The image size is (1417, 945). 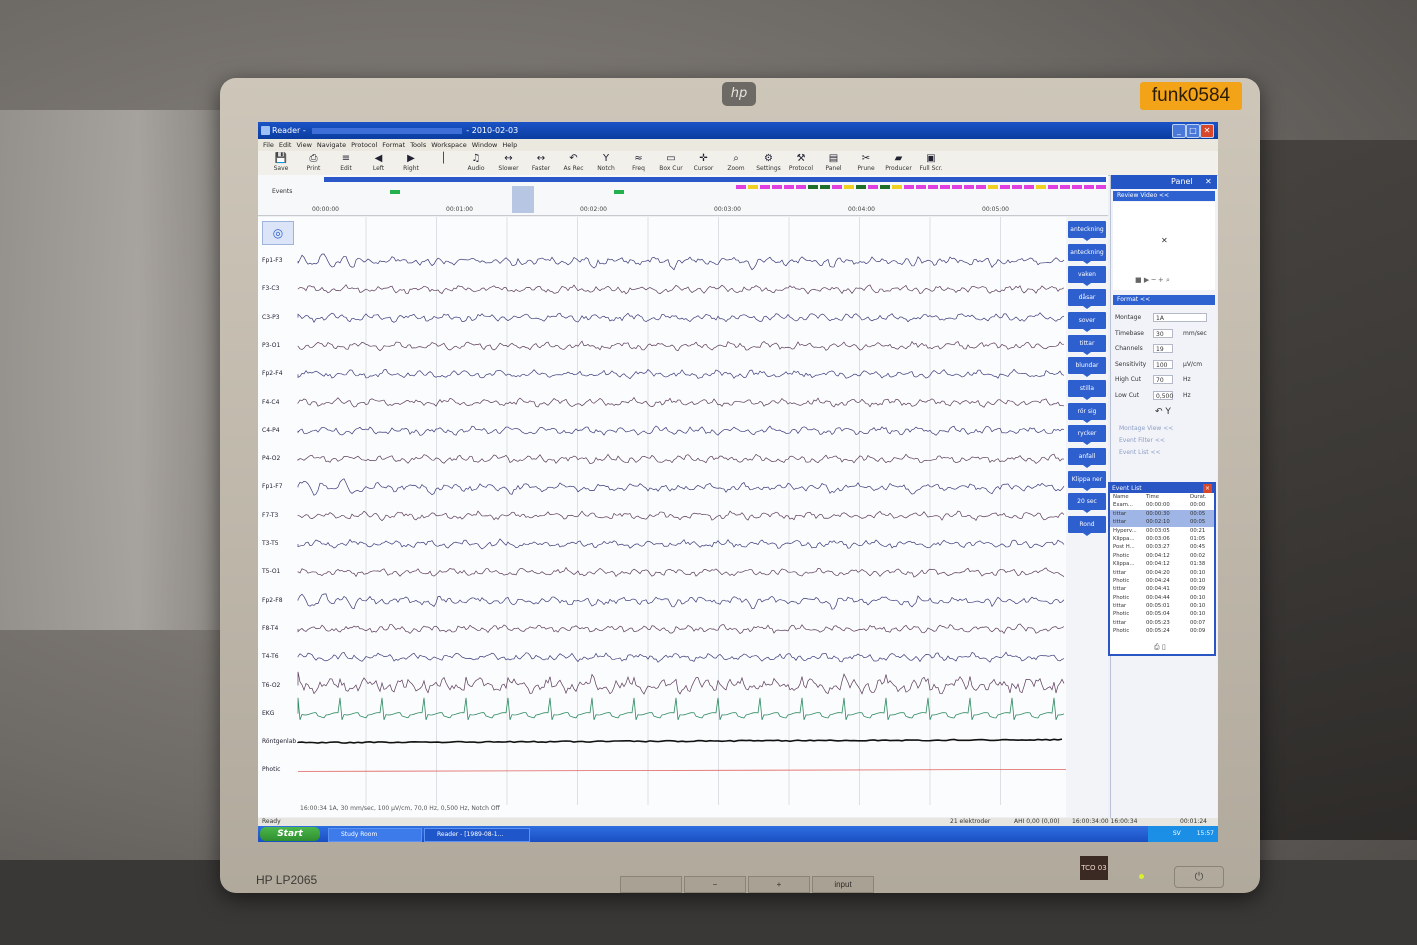 What do you see at coordinates (715, 179) in the screenshot?
I see `timeline-range-bar` at bounding box center [715, 179].